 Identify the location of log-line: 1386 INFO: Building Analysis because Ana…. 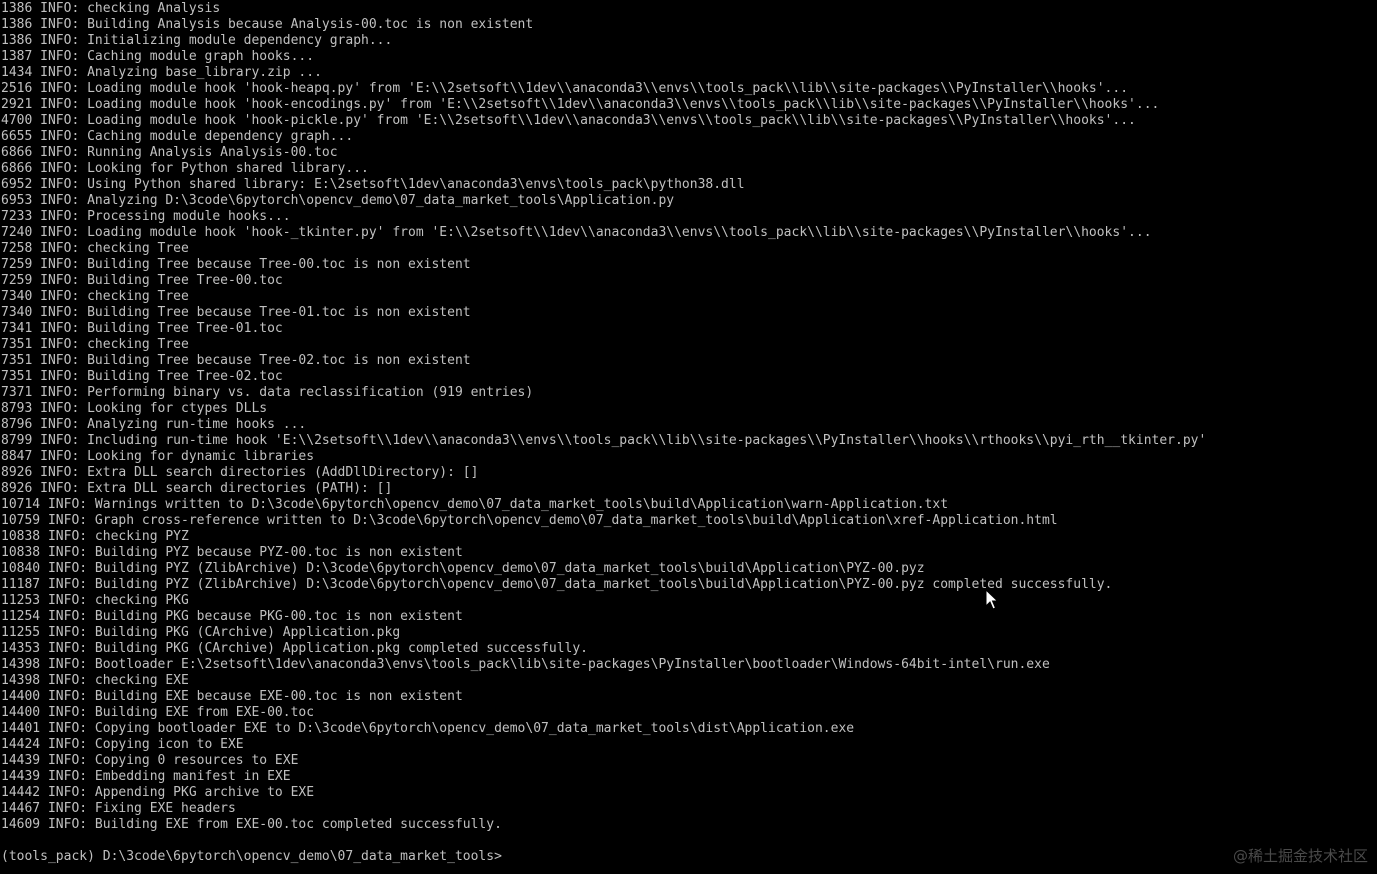
(267, 24).